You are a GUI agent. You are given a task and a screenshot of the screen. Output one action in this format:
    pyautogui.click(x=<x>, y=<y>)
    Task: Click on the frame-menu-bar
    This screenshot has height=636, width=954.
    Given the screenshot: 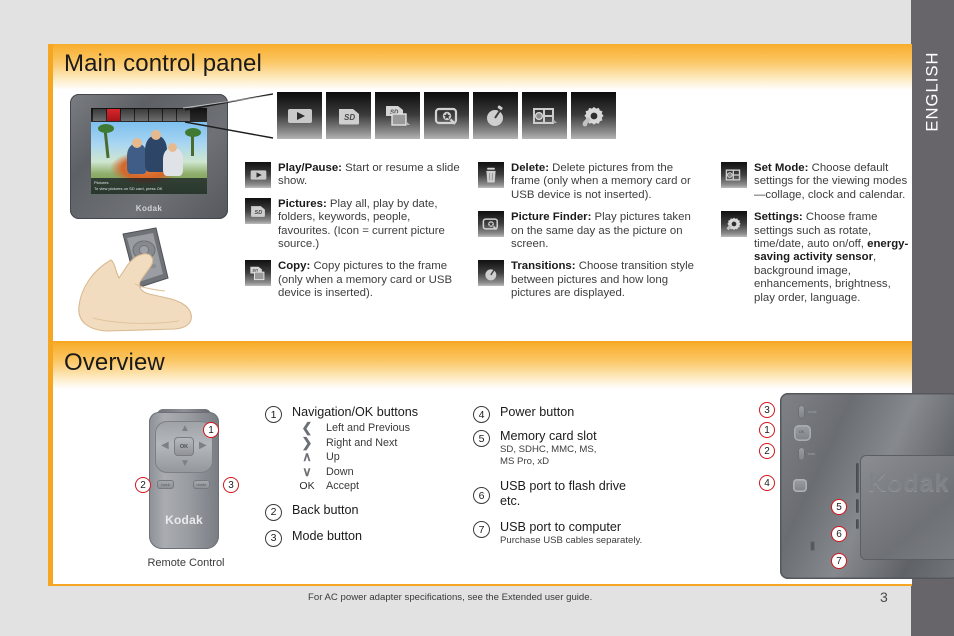 What is the action you would take?
    pyautogui.click(x=149, y=115)
    